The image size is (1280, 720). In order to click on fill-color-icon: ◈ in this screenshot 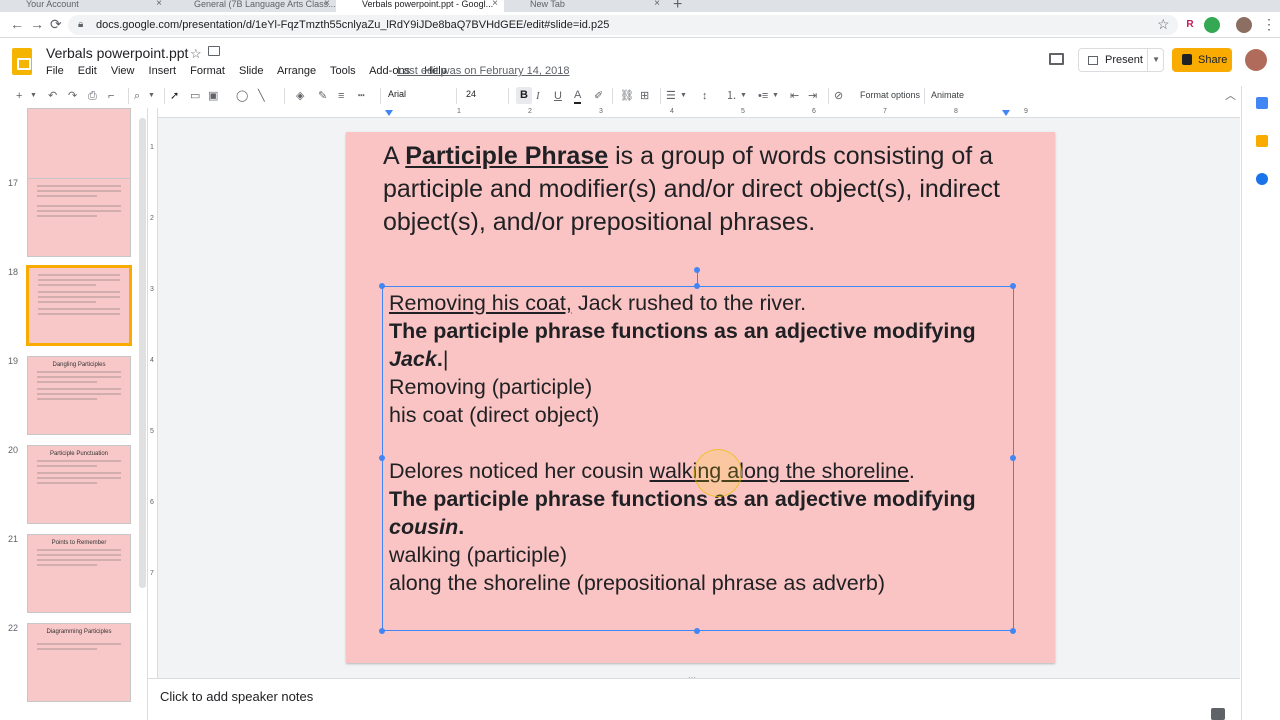, I will do `click(300, 96)`.